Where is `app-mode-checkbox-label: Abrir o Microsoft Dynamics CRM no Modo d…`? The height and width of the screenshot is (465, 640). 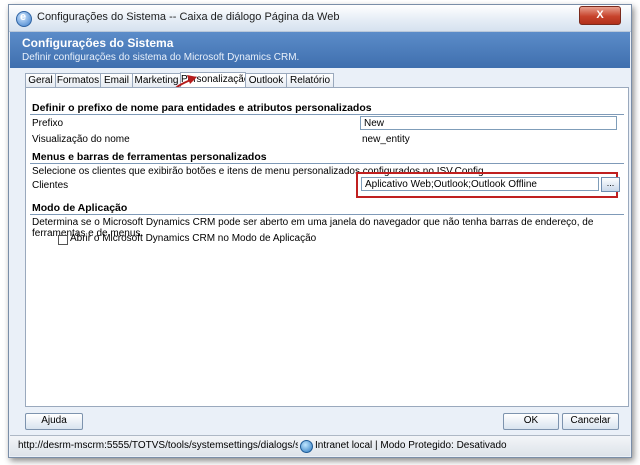
app-mode-checkbox-label: Abrir o Microsoft Dynamics CRM no Modo d… is located at coordinates (193, 238).